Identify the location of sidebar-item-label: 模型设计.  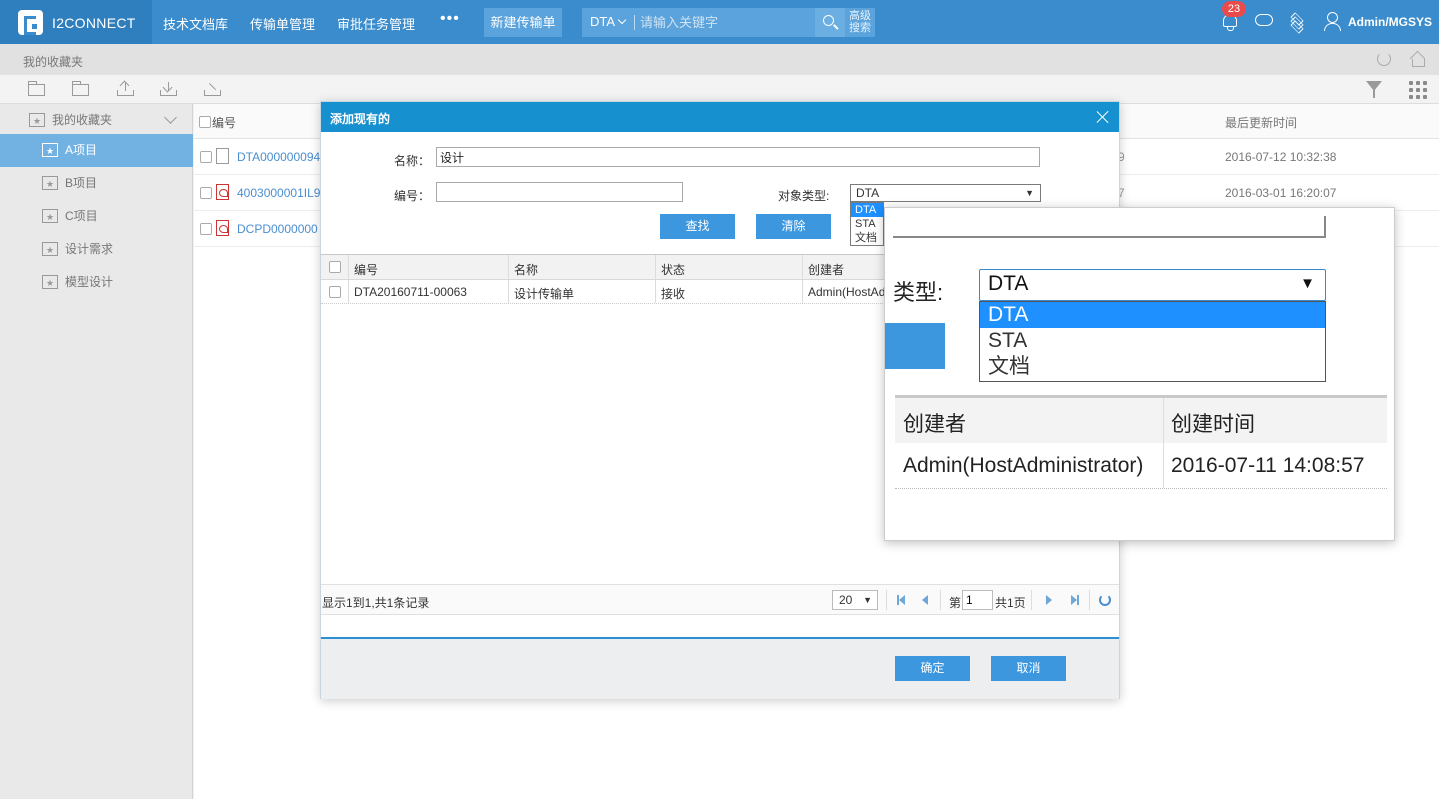
(89, 282).